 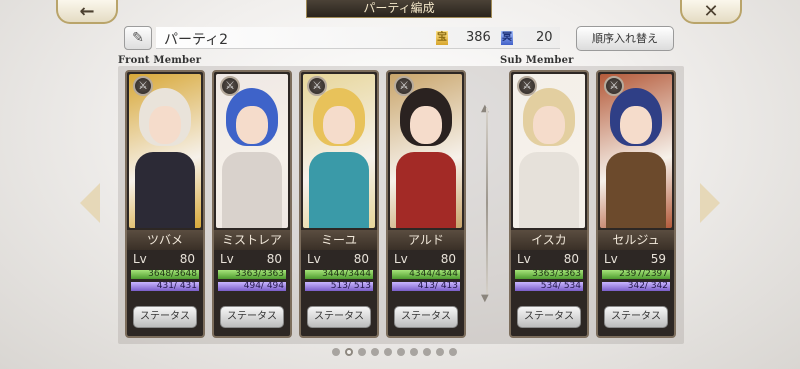 I want to click on member-card: ⚔ ミストレア Lv 80 3363/3363 494/ 494 ステータス, so click(x=252, y=204).